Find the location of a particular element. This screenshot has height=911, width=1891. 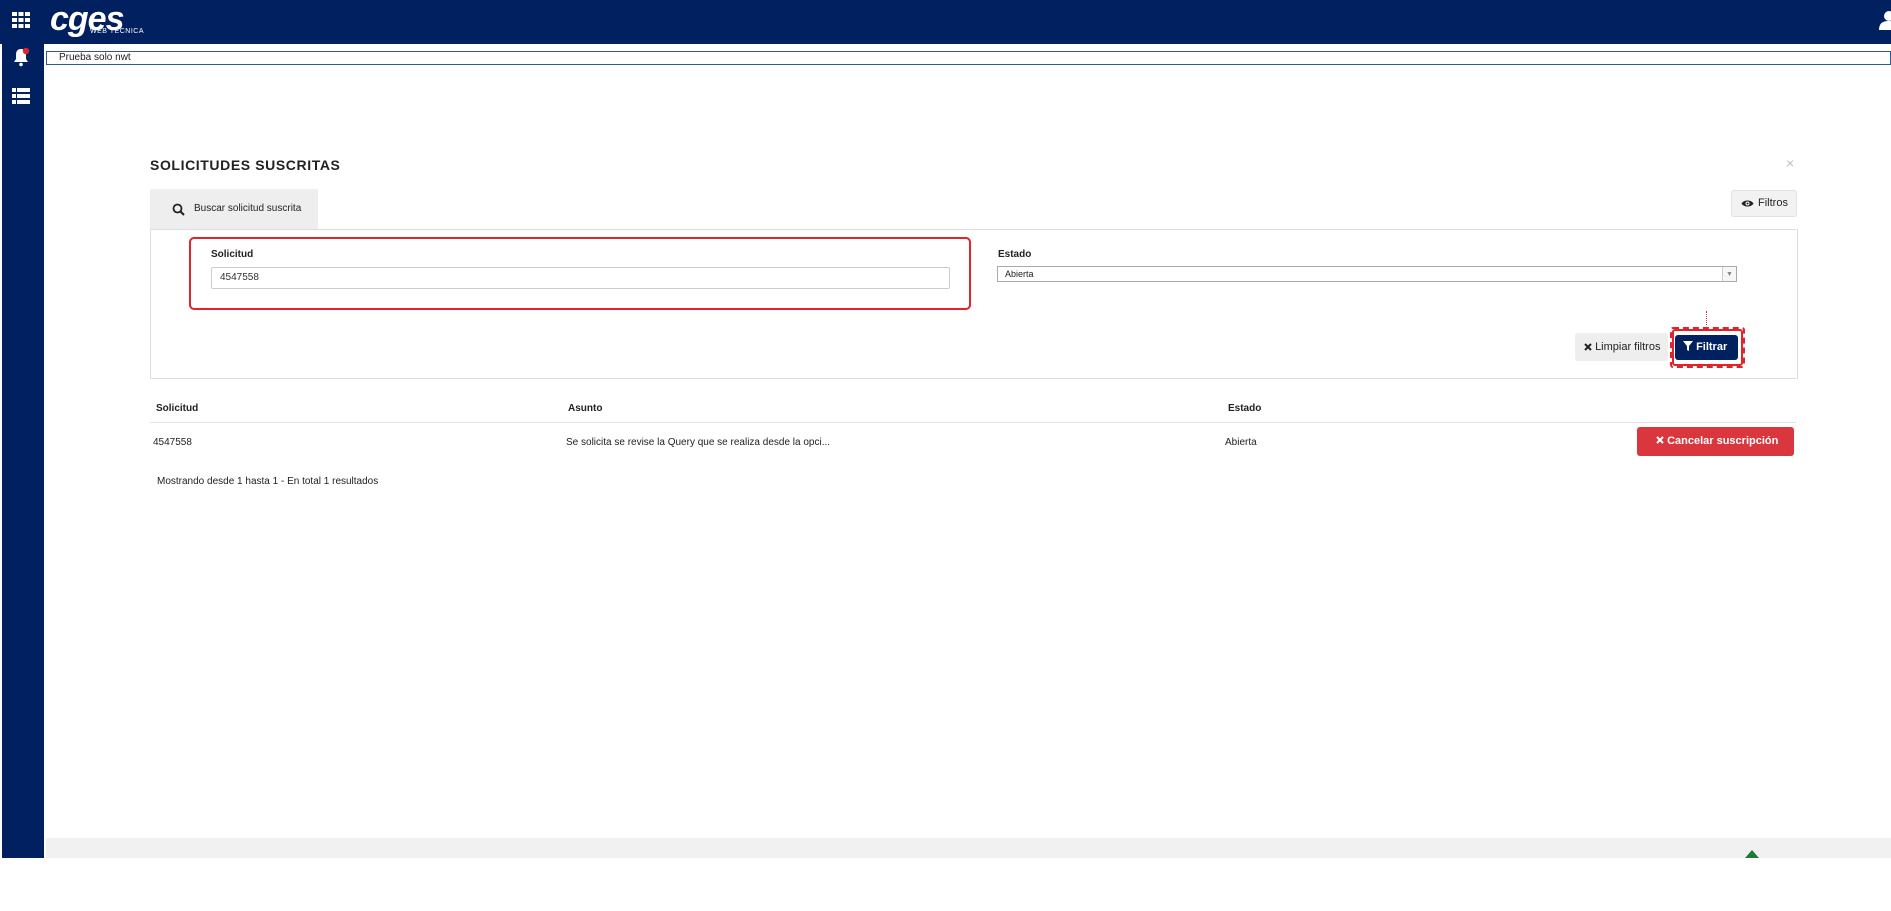

table-header-solicitud: Solicitud is located at coordinates (177, 408).